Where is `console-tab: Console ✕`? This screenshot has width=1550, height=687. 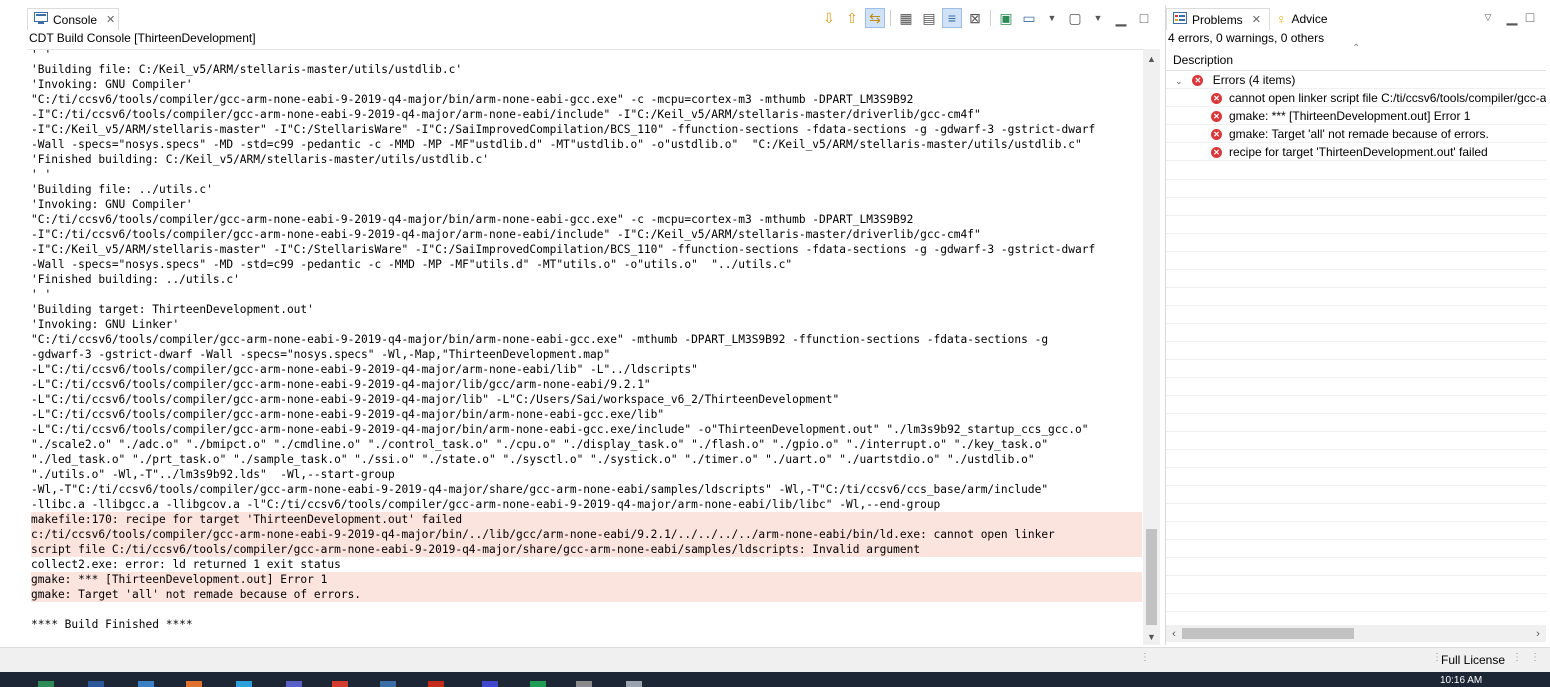
console-tab: Console ✕ is located at coordinates (73, 19).